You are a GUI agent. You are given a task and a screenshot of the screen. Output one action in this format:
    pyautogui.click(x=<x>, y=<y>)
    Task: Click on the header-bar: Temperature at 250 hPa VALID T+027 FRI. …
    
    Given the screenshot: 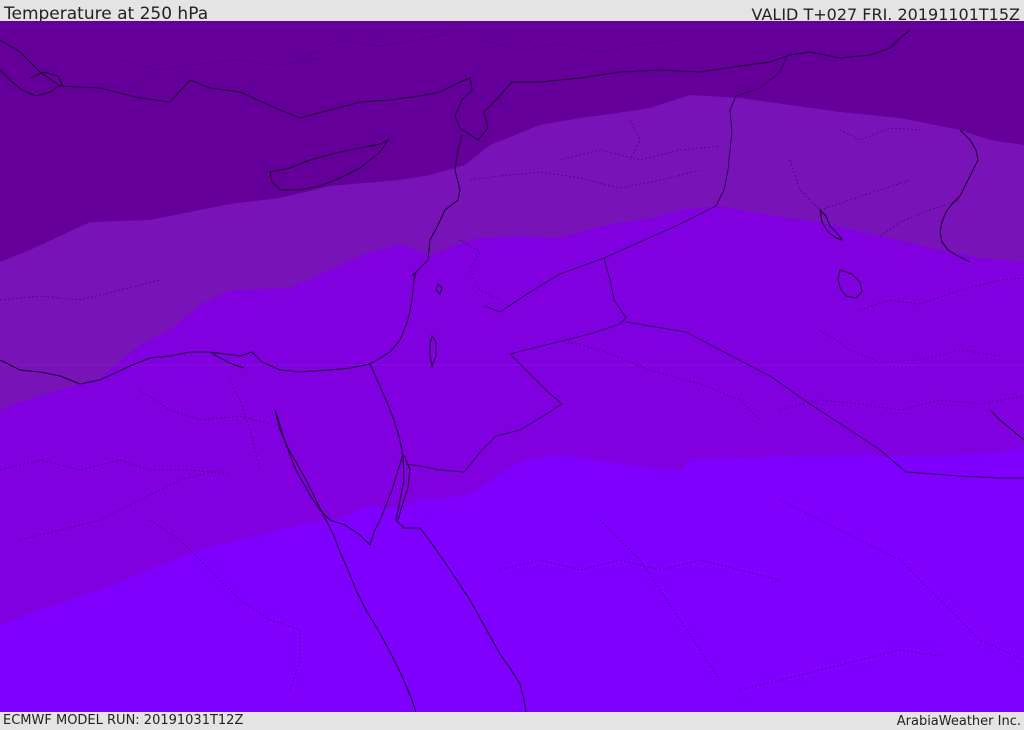 What is the action you would take?
    pyautogui.click(x=512, y=12)
    